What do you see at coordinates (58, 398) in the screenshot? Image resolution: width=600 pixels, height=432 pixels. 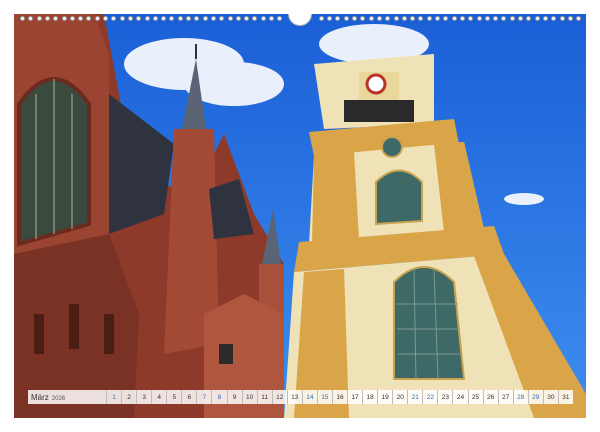 I see `year-label: 2026` at bounding box center [58, 398].